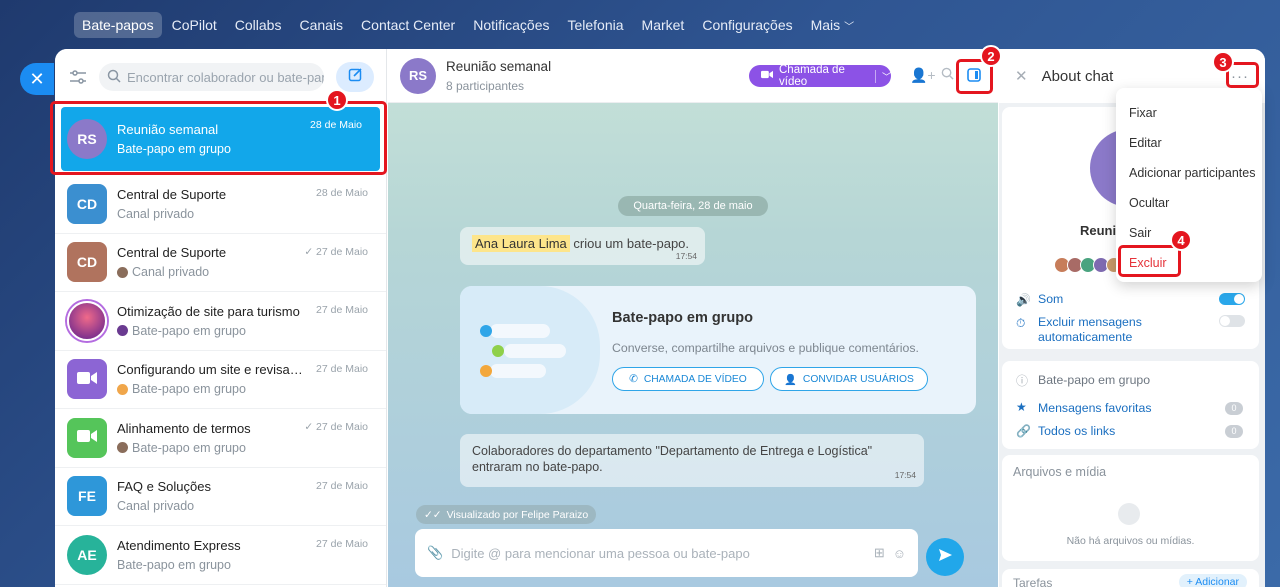 The image size is (1280, 587). Describe the element at coordinates (511, 25) in the screenshot. I see `nav-notificacoes: Notificações` at that location.